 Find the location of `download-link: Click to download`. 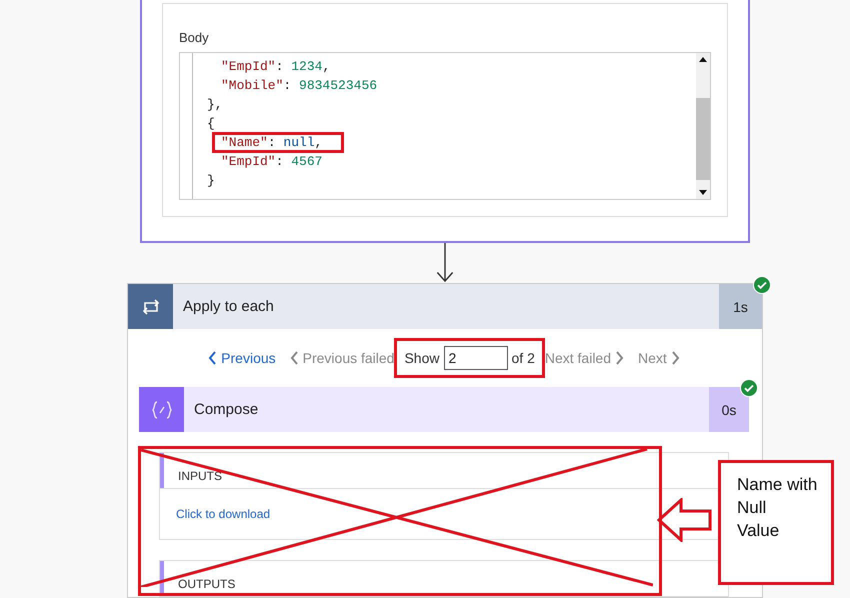

download-link: Click to download is located at coordinates (223, 514).